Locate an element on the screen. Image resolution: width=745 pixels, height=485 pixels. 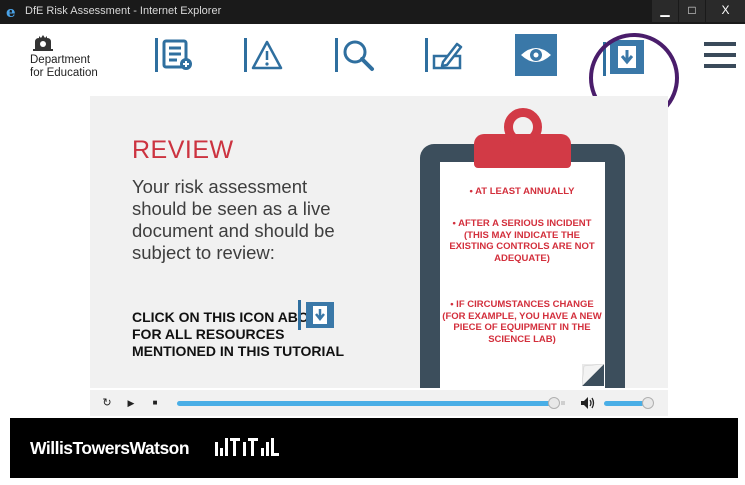
play-button: ▶ is located at coordinates (131, 403).